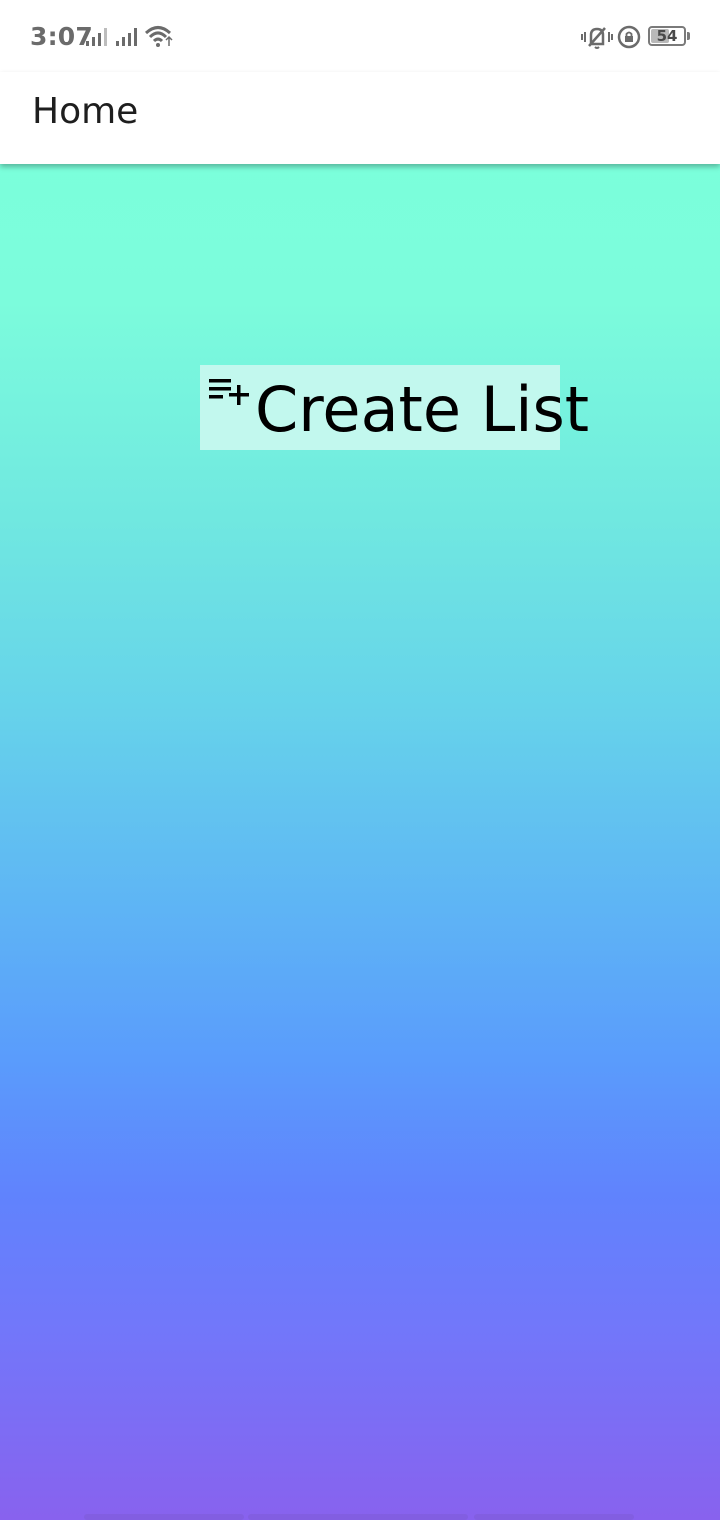  I want to click on rotation-lock-icon, so click(629, 37).